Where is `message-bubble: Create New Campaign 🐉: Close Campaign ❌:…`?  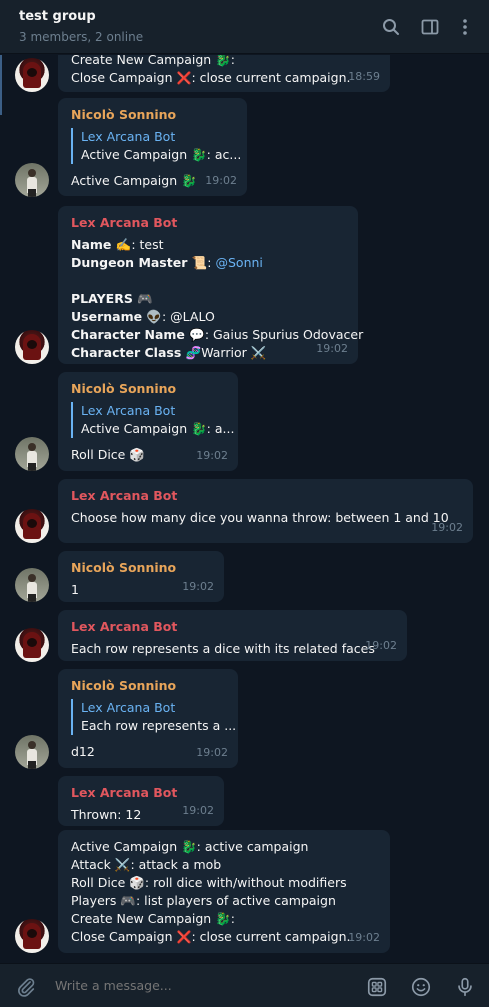
message-bubble: Create New Campaign 🐉: Close Campaign ❌:… is located at coordinates (224, 73).